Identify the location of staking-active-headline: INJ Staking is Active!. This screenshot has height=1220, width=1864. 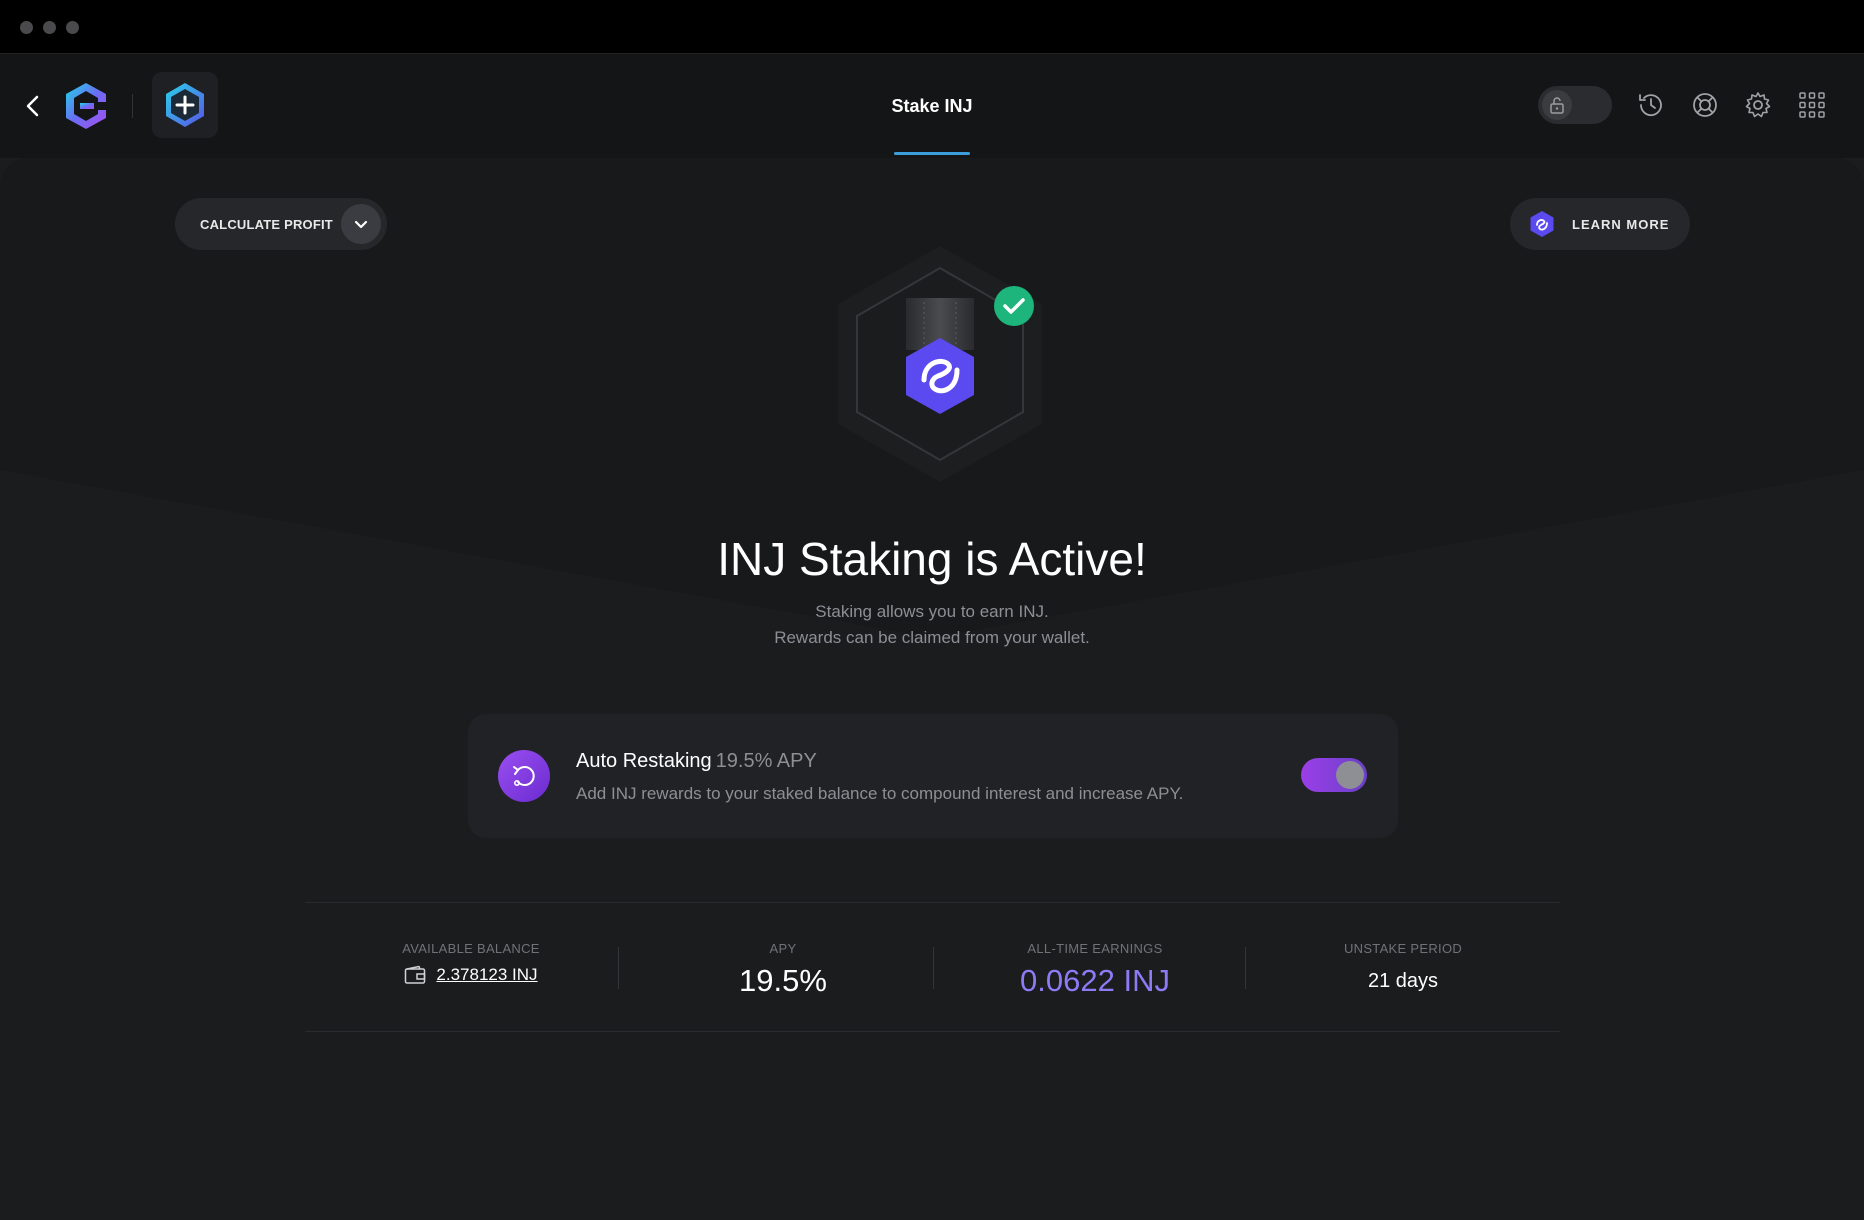
(932, 559).